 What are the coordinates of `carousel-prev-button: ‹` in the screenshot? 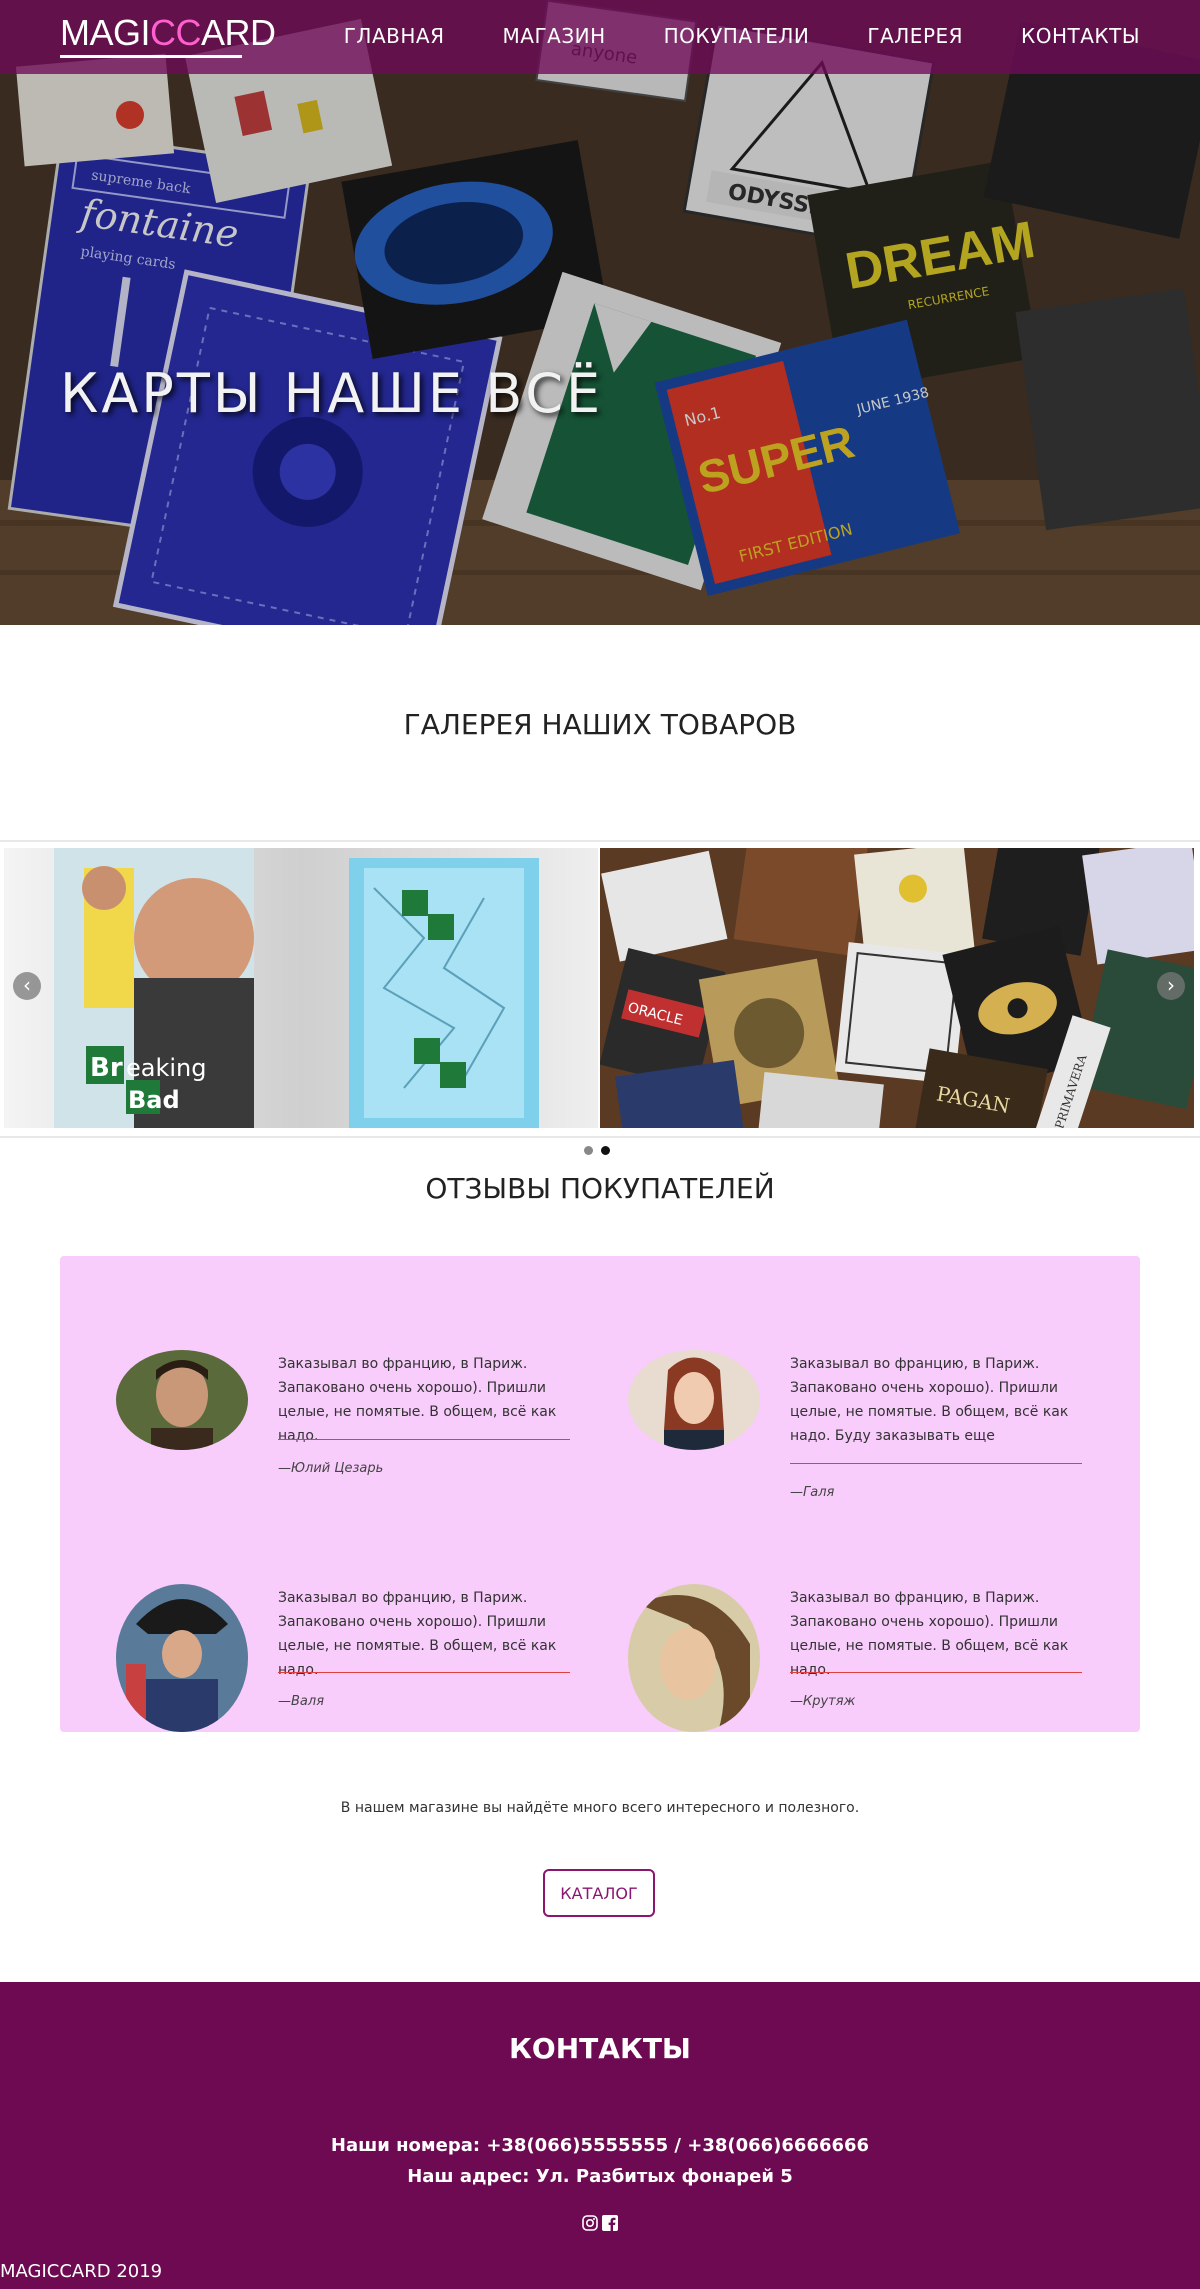 It's located at (27, 986).